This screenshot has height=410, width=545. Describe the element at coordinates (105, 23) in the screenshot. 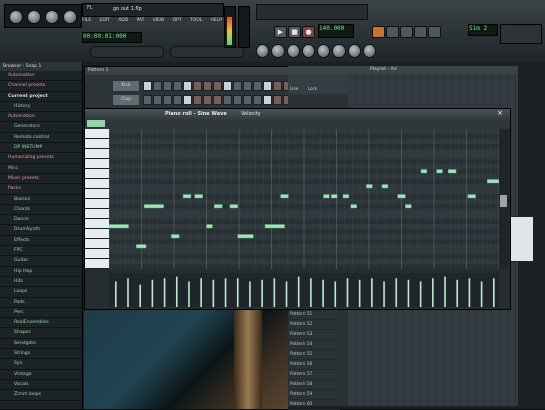

I see `menu-edit: EDIT` at that location.